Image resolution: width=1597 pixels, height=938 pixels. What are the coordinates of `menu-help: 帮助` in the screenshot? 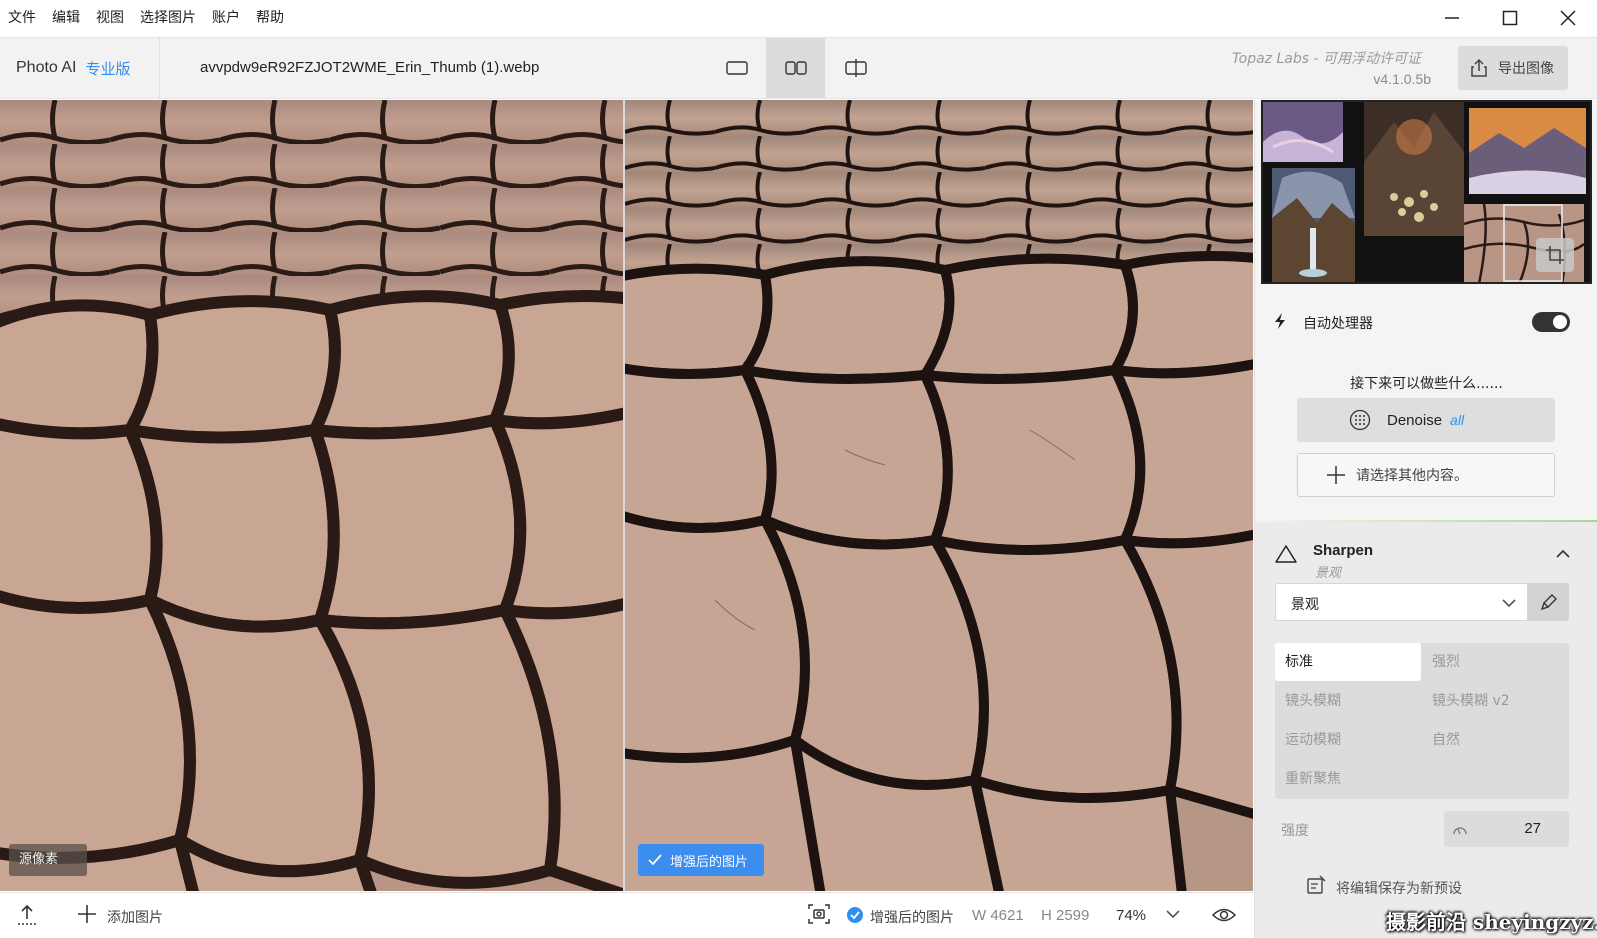 It's located at (270, 18).